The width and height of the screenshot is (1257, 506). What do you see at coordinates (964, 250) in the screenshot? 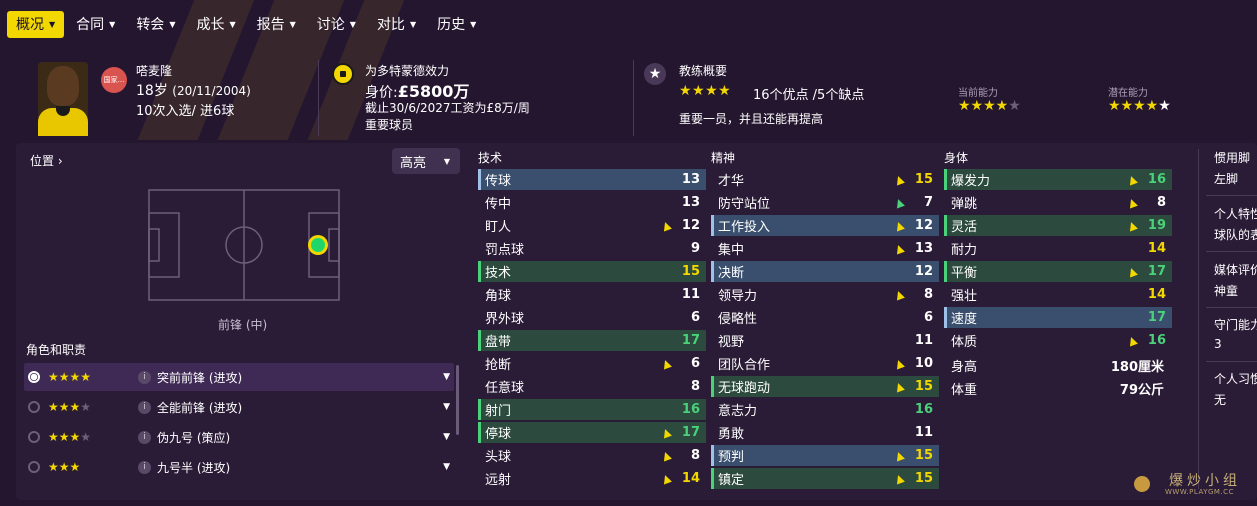
I see `attribute-name: 耐力` at bounding box center [964, 250].